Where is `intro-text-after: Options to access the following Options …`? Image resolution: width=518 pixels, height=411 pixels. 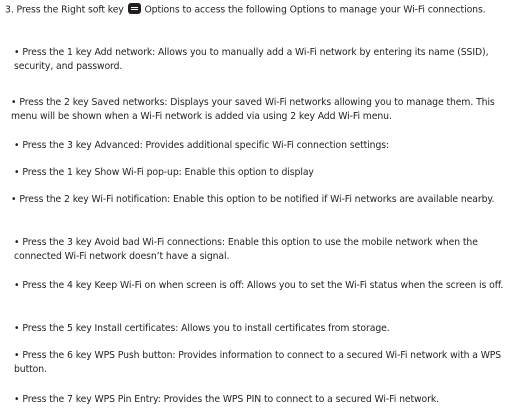
intro-text-after: Options to access the following Options … is located at coordinates (315, 10).